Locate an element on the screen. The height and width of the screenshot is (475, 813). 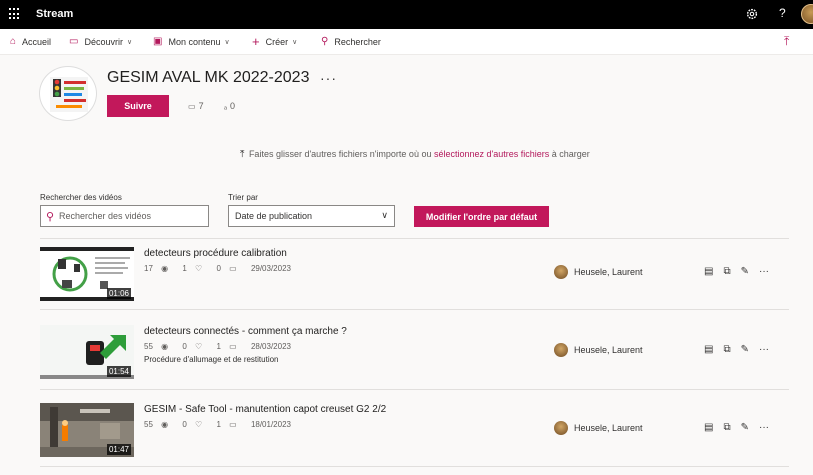
nav-create: + Créer ∨ is located at coordinates (275, 41).